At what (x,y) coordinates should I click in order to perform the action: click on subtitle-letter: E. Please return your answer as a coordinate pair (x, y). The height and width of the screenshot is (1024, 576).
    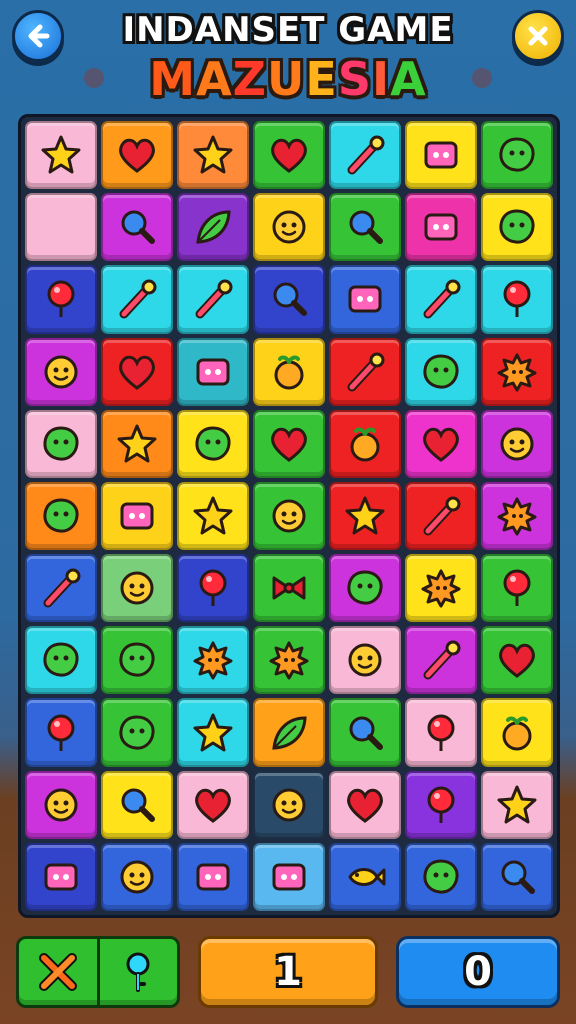
    Looking at the image, I should click on (321, 79).